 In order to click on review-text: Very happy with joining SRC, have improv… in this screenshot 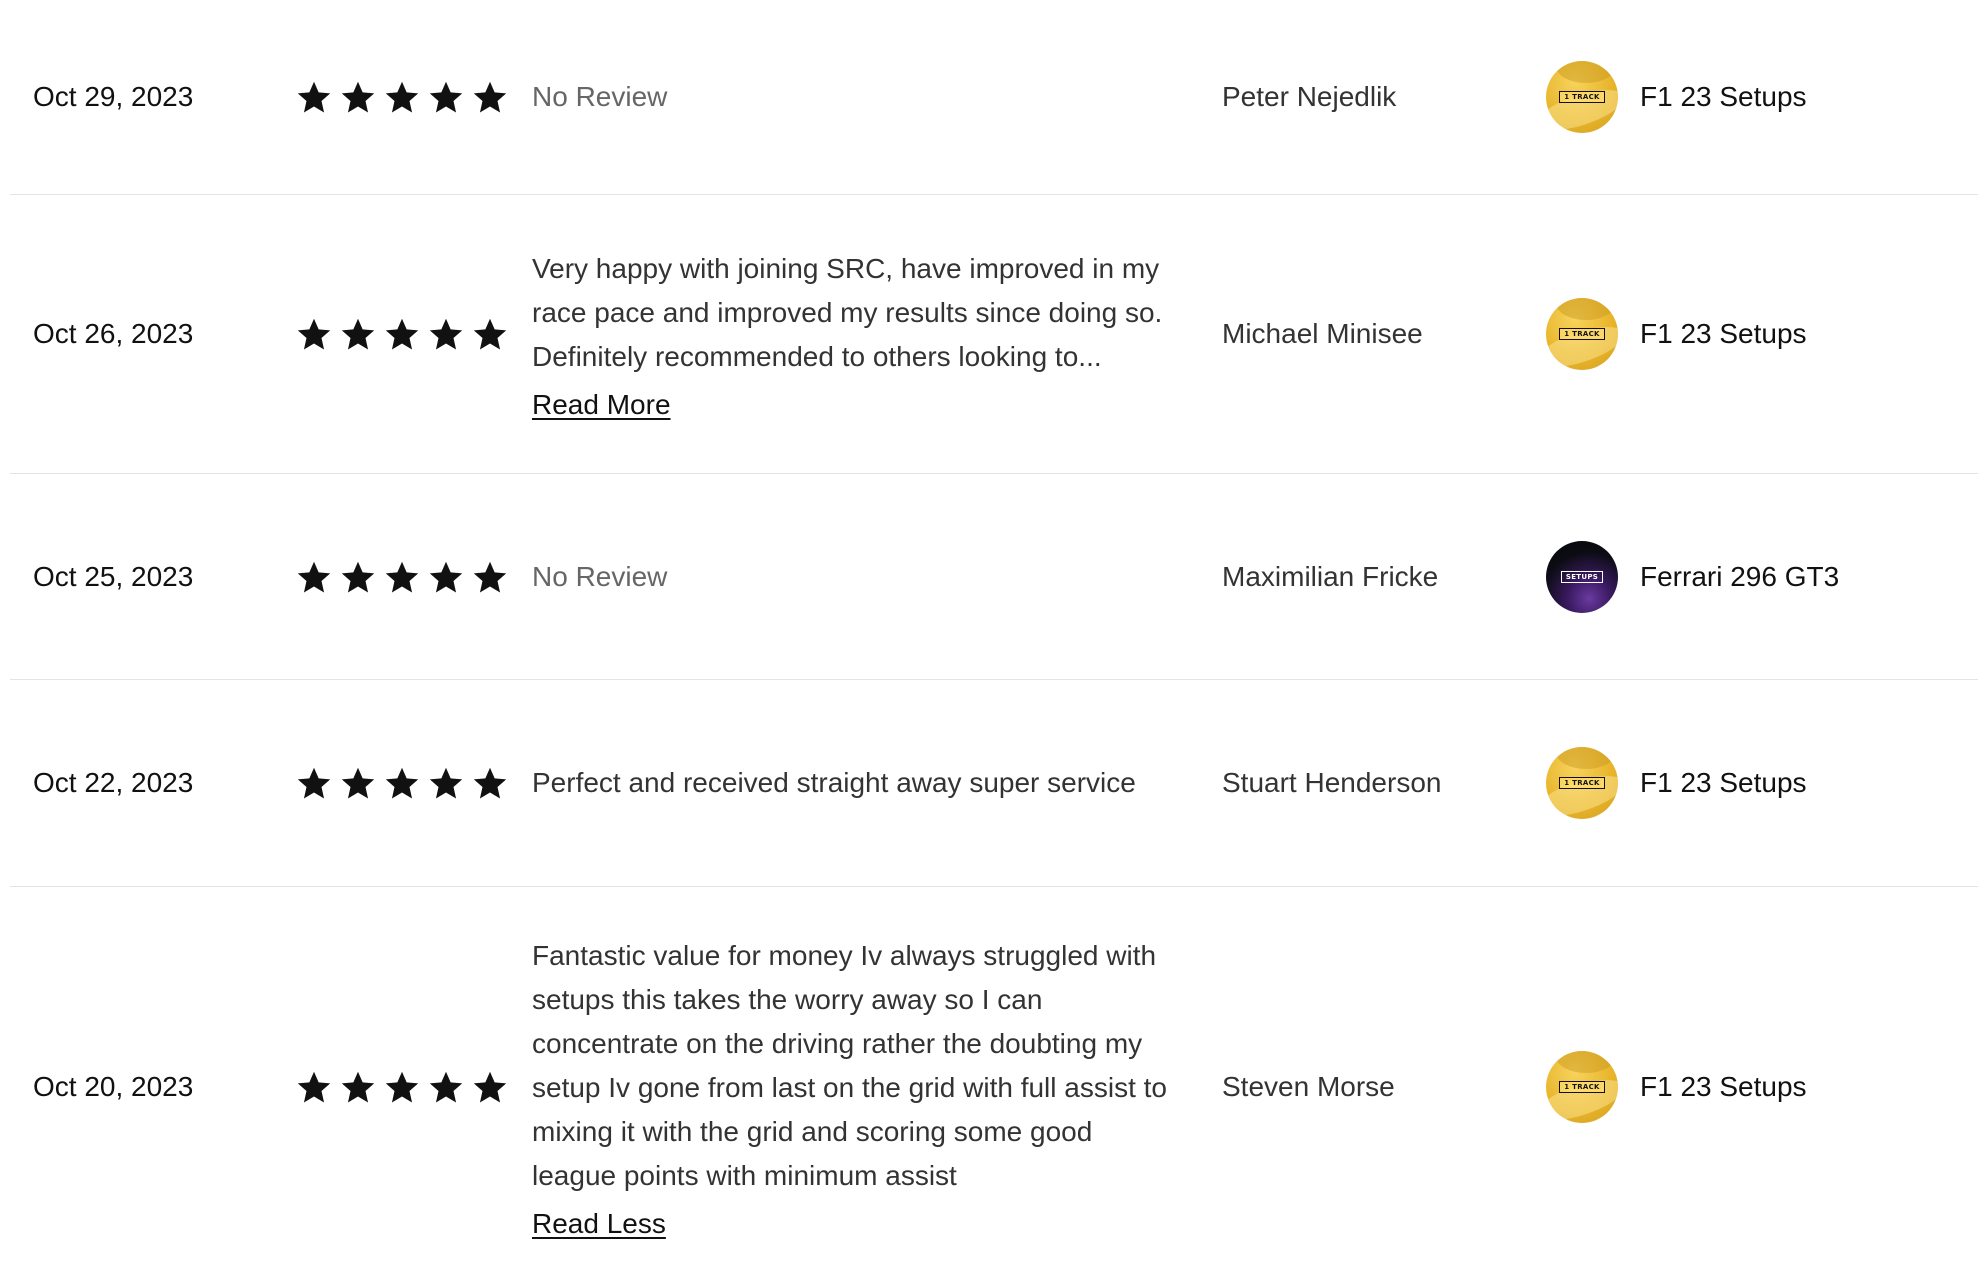, I will do `click(847, 312)`.